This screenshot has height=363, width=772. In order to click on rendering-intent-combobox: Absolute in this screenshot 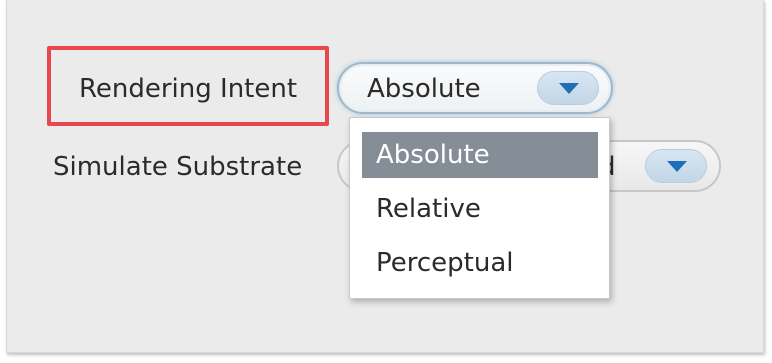, I will do `click(475, 88)`.